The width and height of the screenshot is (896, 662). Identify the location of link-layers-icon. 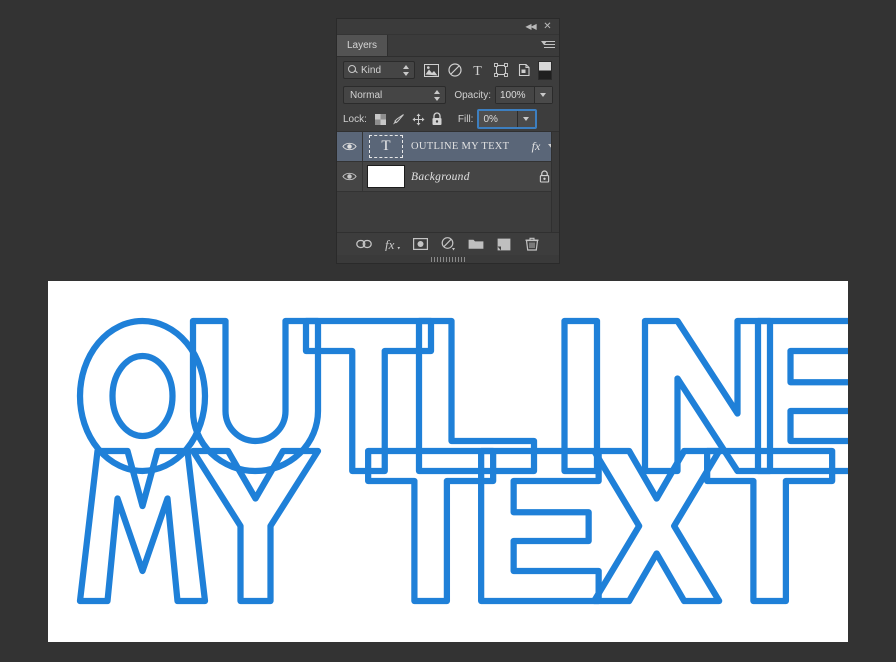
(364, 244).